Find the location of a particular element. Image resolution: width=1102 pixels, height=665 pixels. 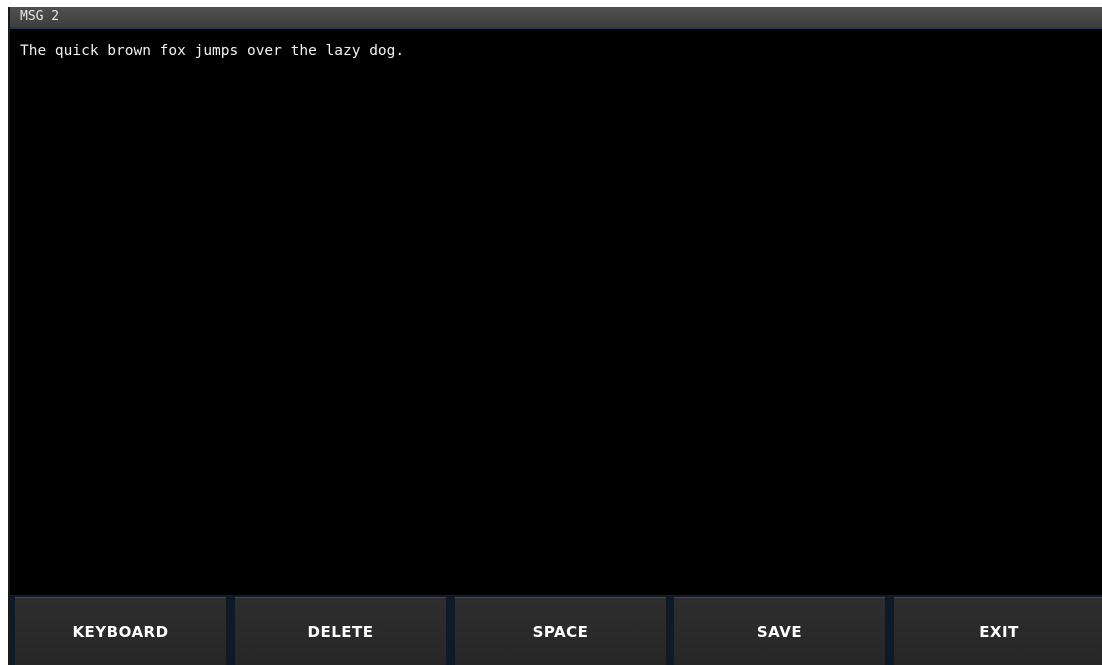

softkey-bar: KEYBOARD DELETE SPACE SAVE EXIT is located at coordinates (556, 630).